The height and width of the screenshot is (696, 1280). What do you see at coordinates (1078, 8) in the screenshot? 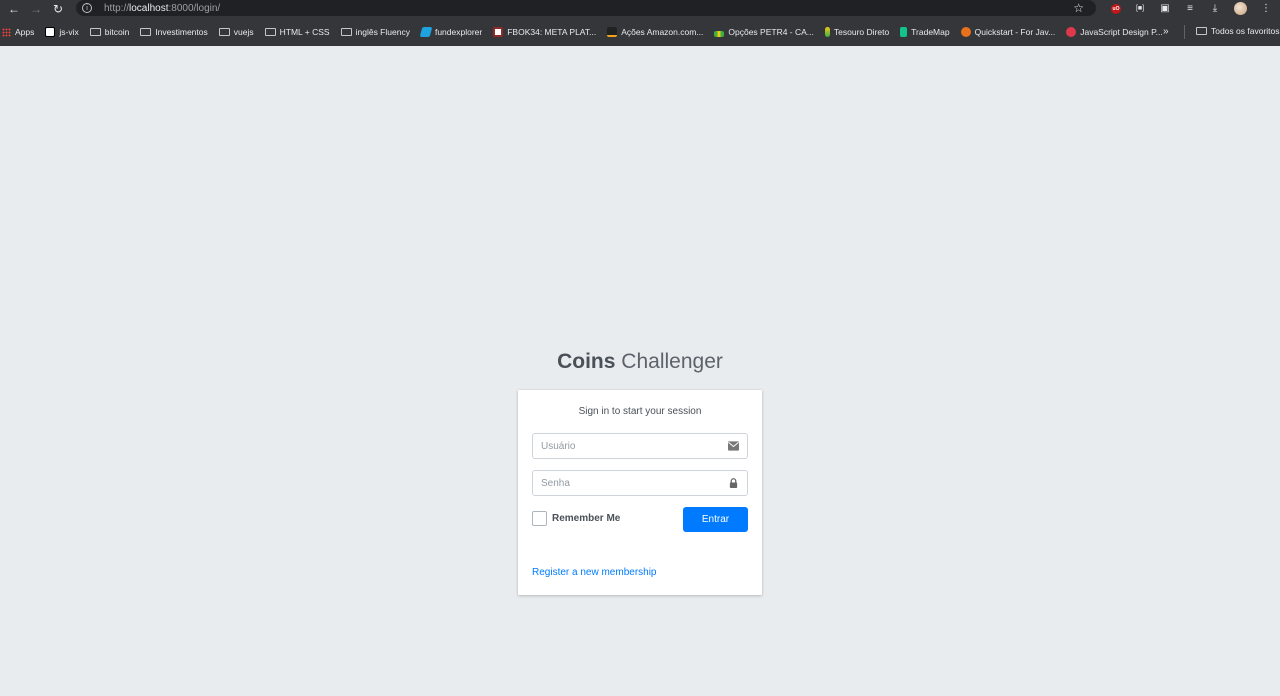
I see `bookmark-star-icon: ☆` at bounding box center [1078, 8].